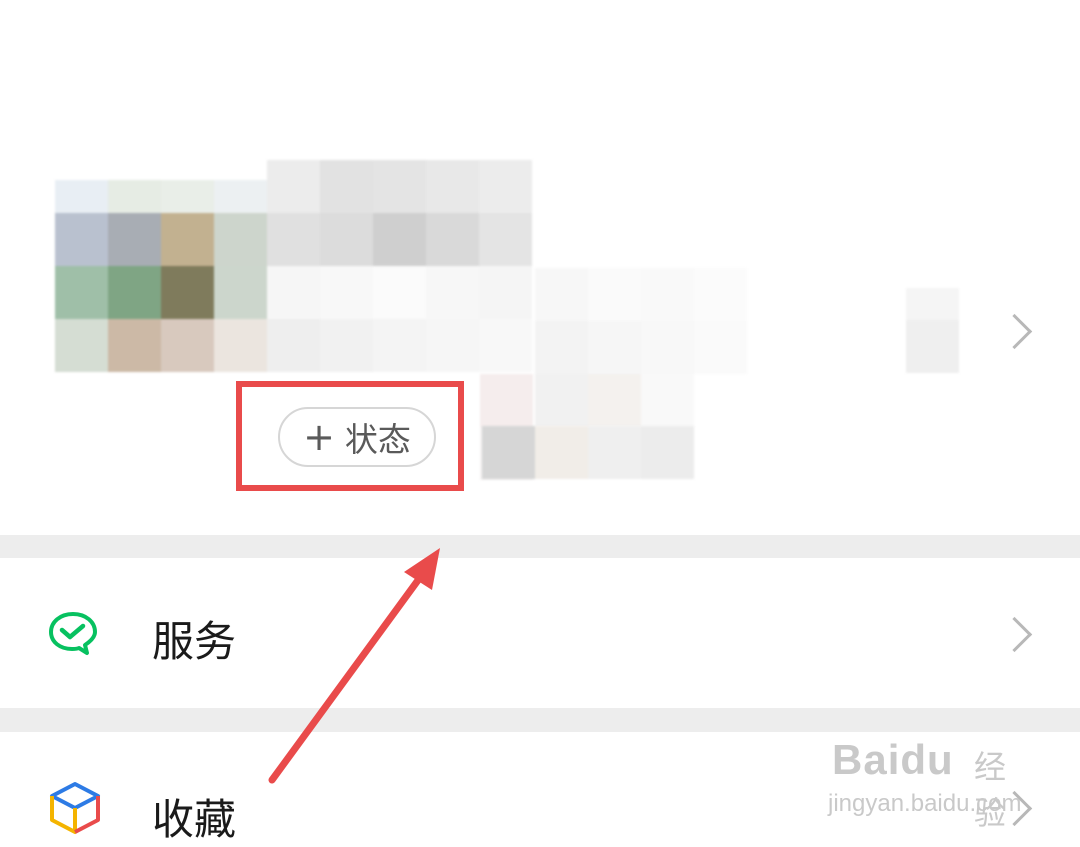  I want to click on add-status-button: + 状态, so click(357, 437).